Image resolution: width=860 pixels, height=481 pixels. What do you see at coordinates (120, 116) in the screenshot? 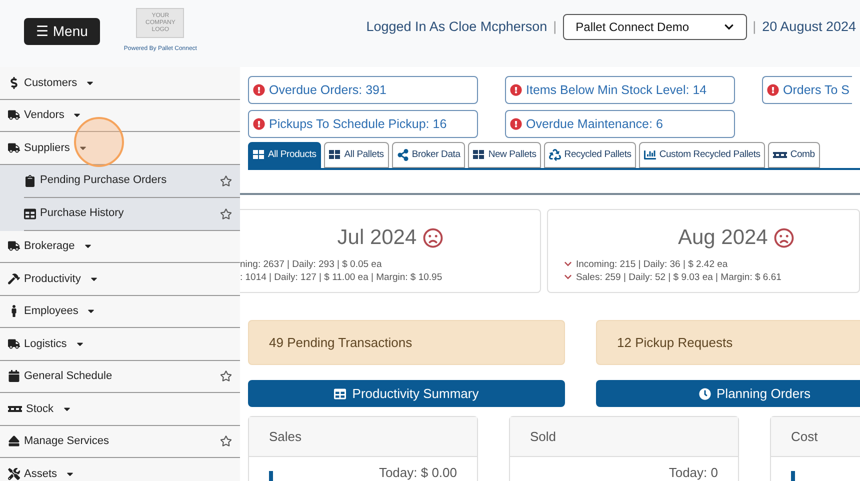
I see `sidebar-item: Vendors` at bounding box center [120, 116].